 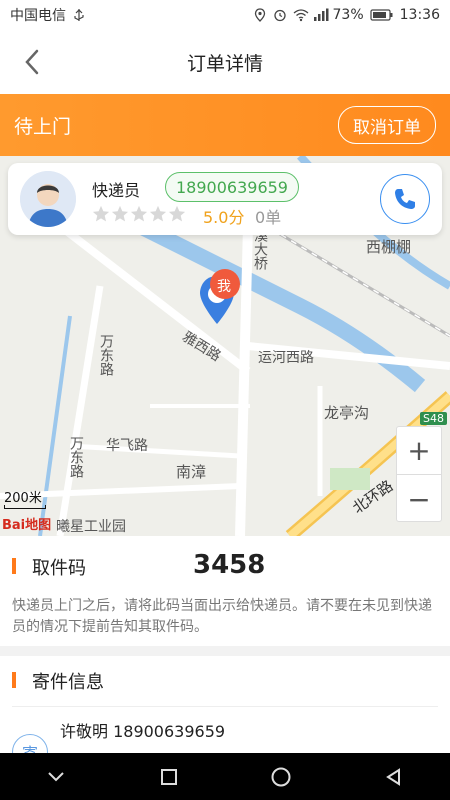 I want to click on status-bar: 中国电信 73% 13:36, so click(x=225, y=15).